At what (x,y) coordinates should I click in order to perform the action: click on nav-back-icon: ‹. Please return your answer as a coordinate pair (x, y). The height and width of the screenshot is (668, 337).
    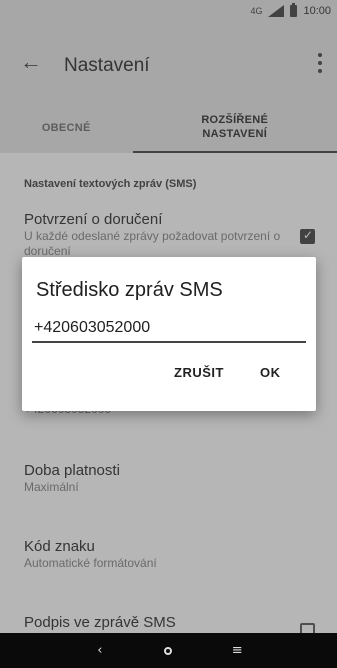
    Looking at the image, I should click on (100, 650).